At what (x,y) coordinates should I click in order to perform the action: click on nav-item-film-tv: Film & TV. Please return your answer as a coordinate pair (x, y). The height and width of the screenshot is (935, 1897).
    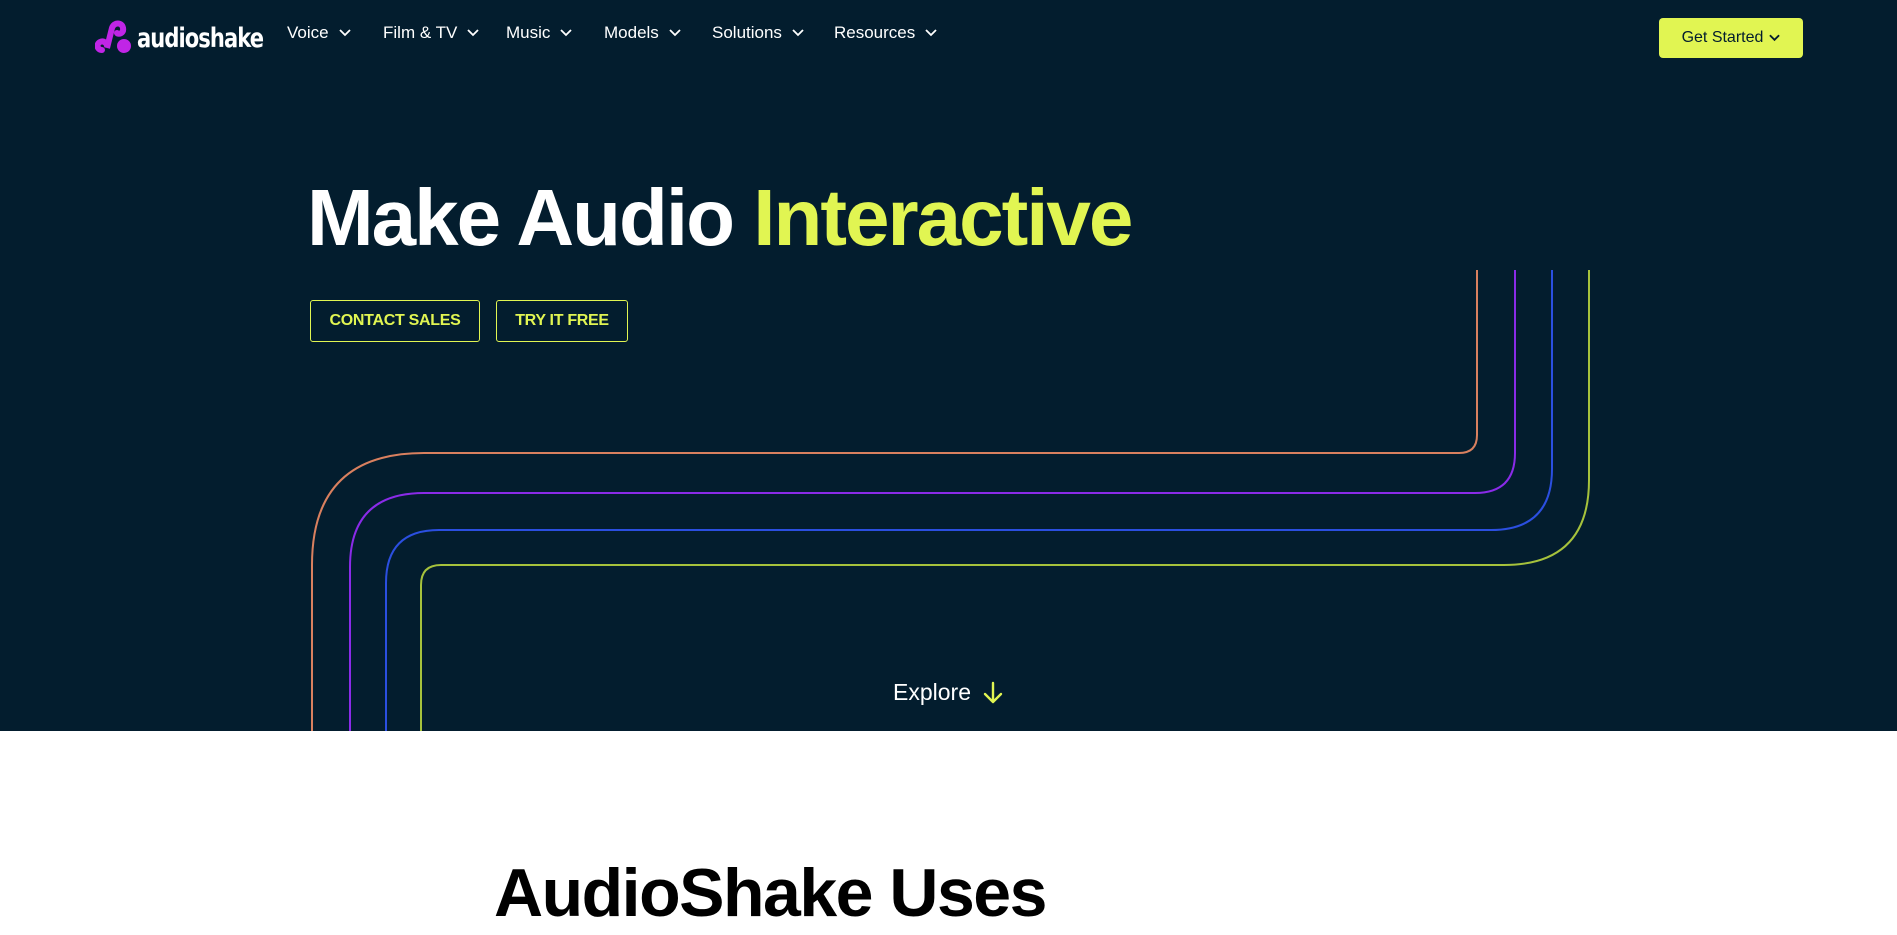
    Looking at the image, I should click on (431, 33).